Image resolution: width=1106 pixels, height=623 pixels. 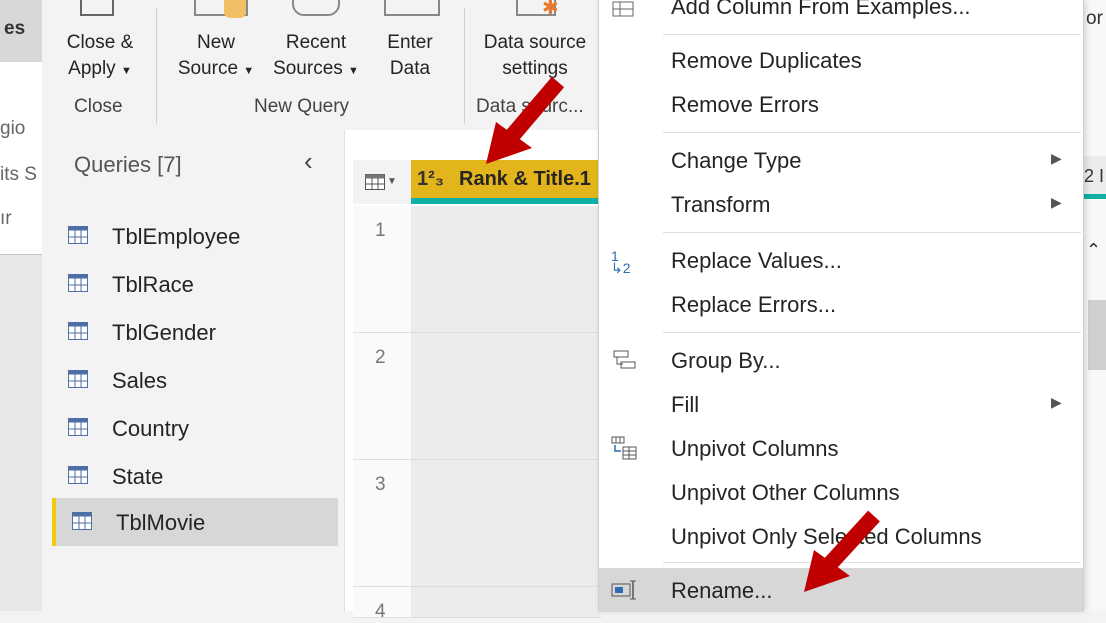 What do you see at coordinates (1093, 250) in the screenshot?
I see `chevron-up-icon: ⌃` at bounding box center [1093, 250].